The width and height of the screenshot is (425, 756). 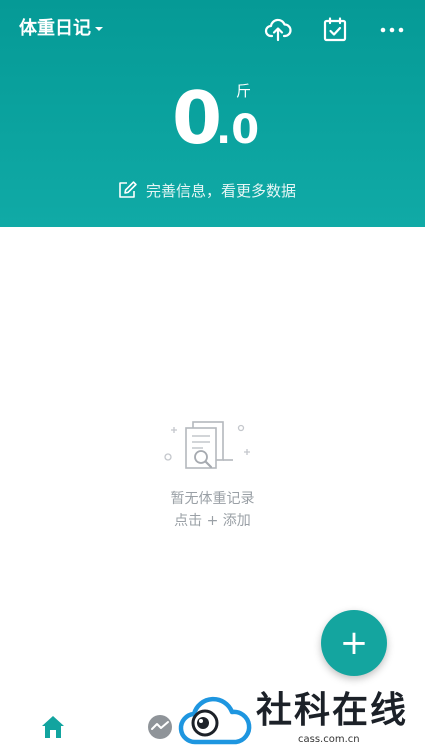 What do you see at coordinates (160, 727) in the screenshot?
I see `trend-icon` at bounding box center [160, 727].